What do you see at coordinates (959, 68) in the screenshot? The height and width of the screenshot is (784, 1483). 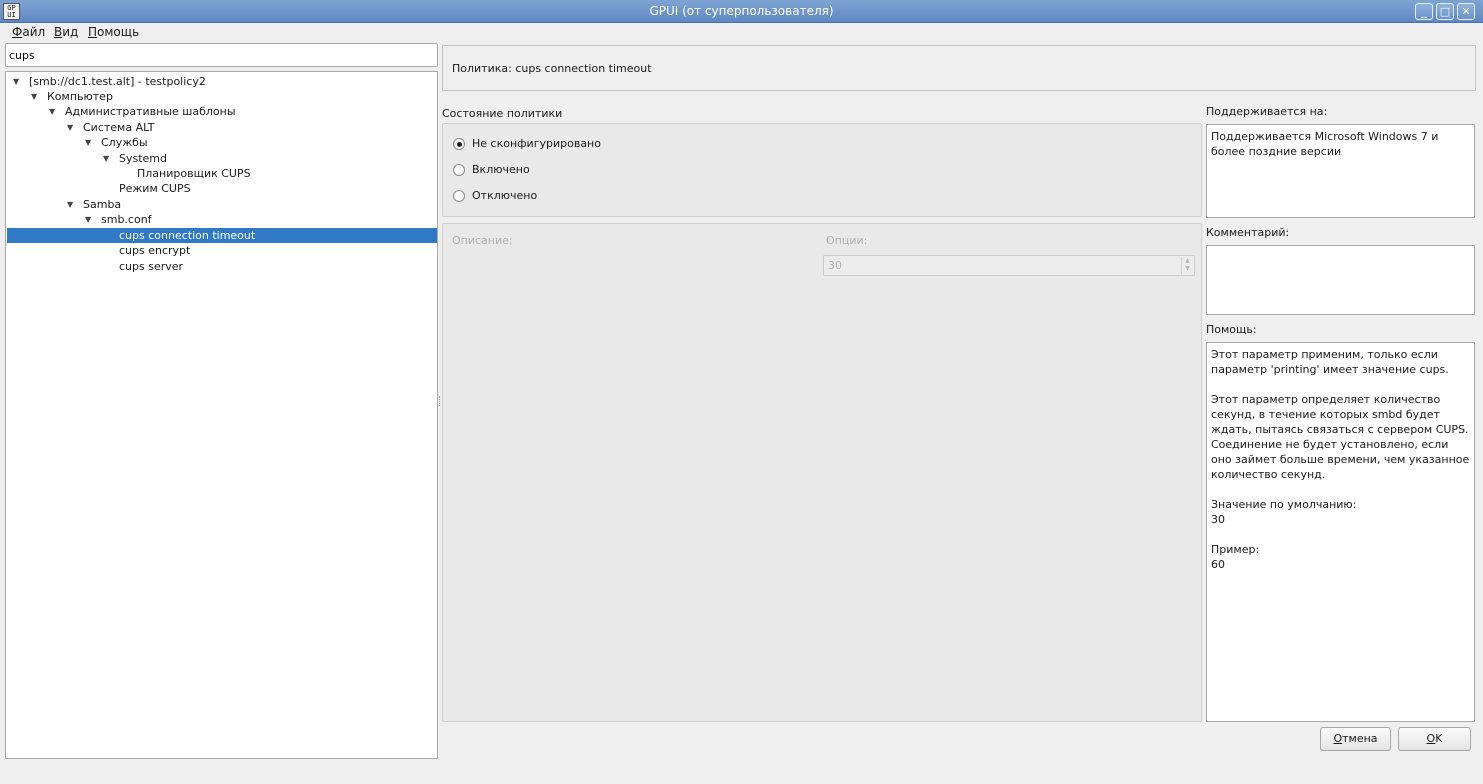 I see `policy-title: Политика: cups connection timeout` at bounding box center [959, 68].